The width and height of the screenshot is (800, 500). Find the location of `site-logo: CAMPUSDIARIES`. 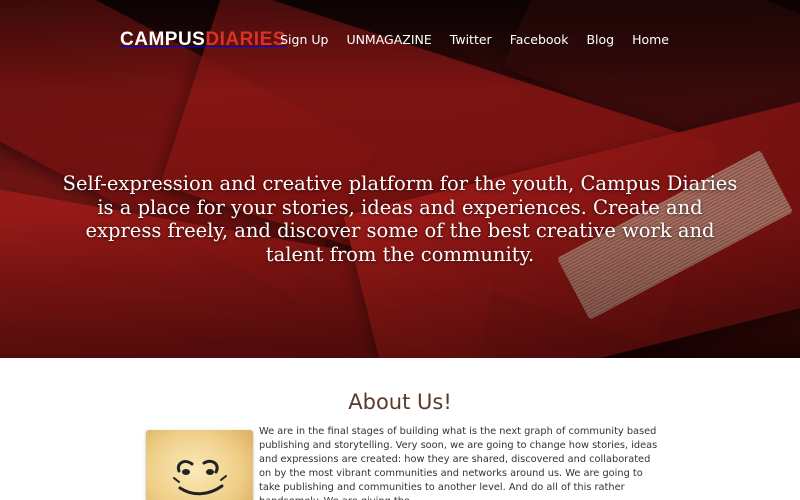

site-logo: CAMPUSDIARIES is located at coordinates (203, 40).